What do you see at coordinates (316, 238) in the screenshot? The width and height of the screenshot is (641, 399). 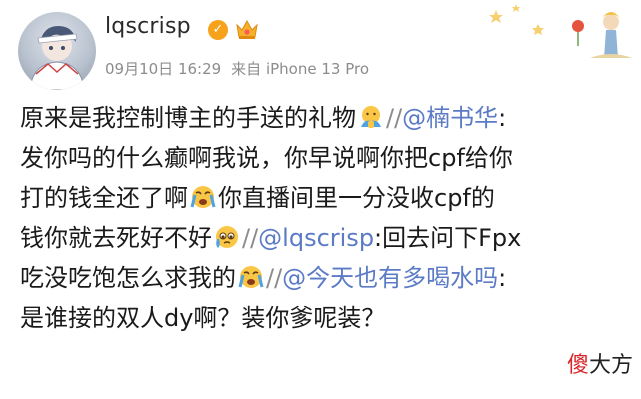 I see `mention-link: @lqscrisp` at bounding box center [316, 238].